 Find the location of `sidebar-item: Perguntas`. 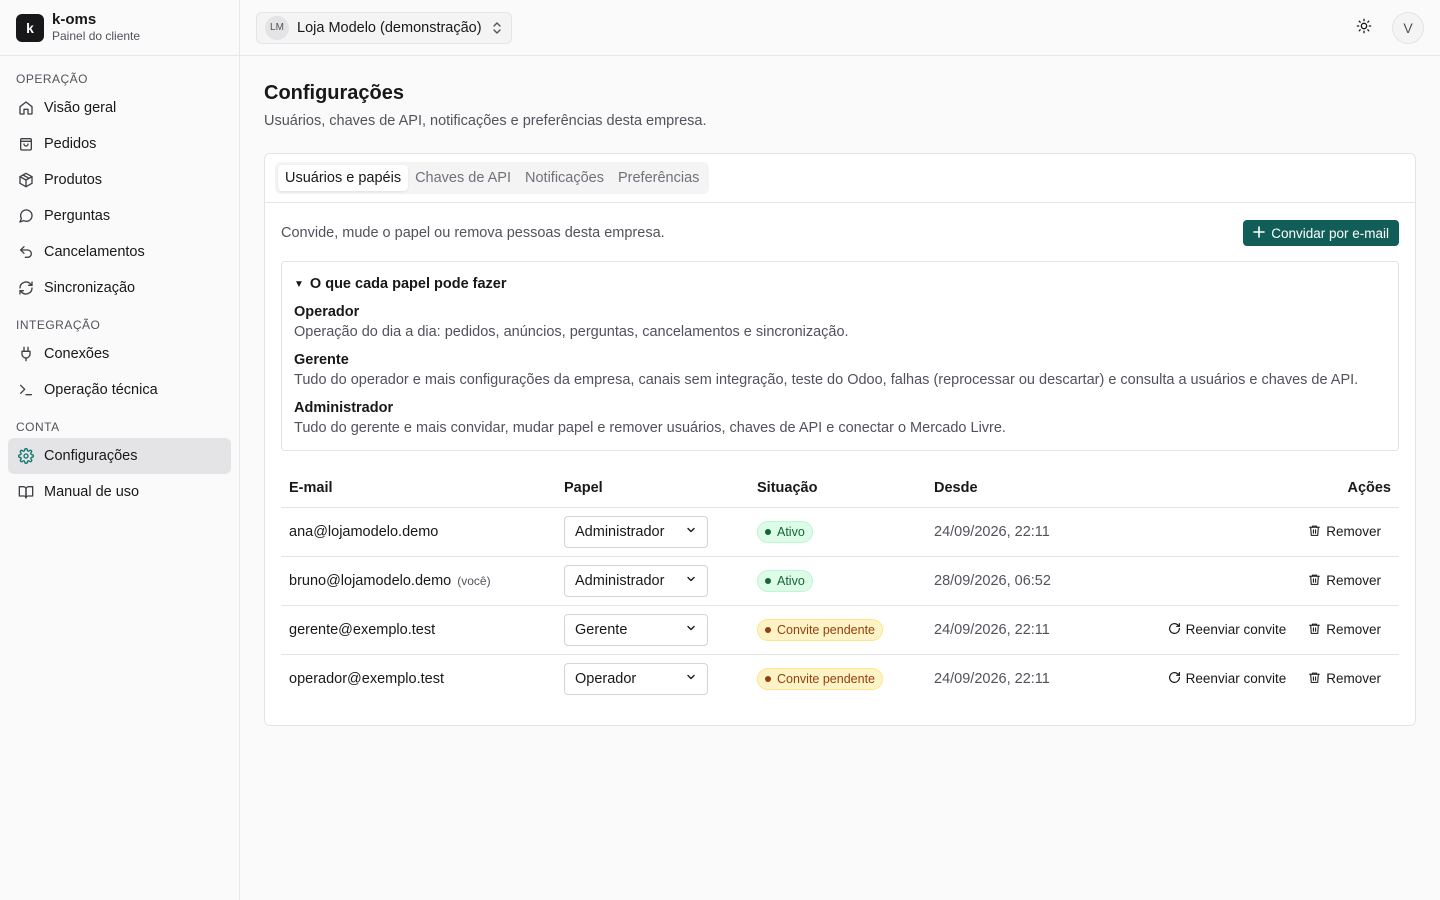

sidebar-item: Perguntas is located at coordinates (119, 216).